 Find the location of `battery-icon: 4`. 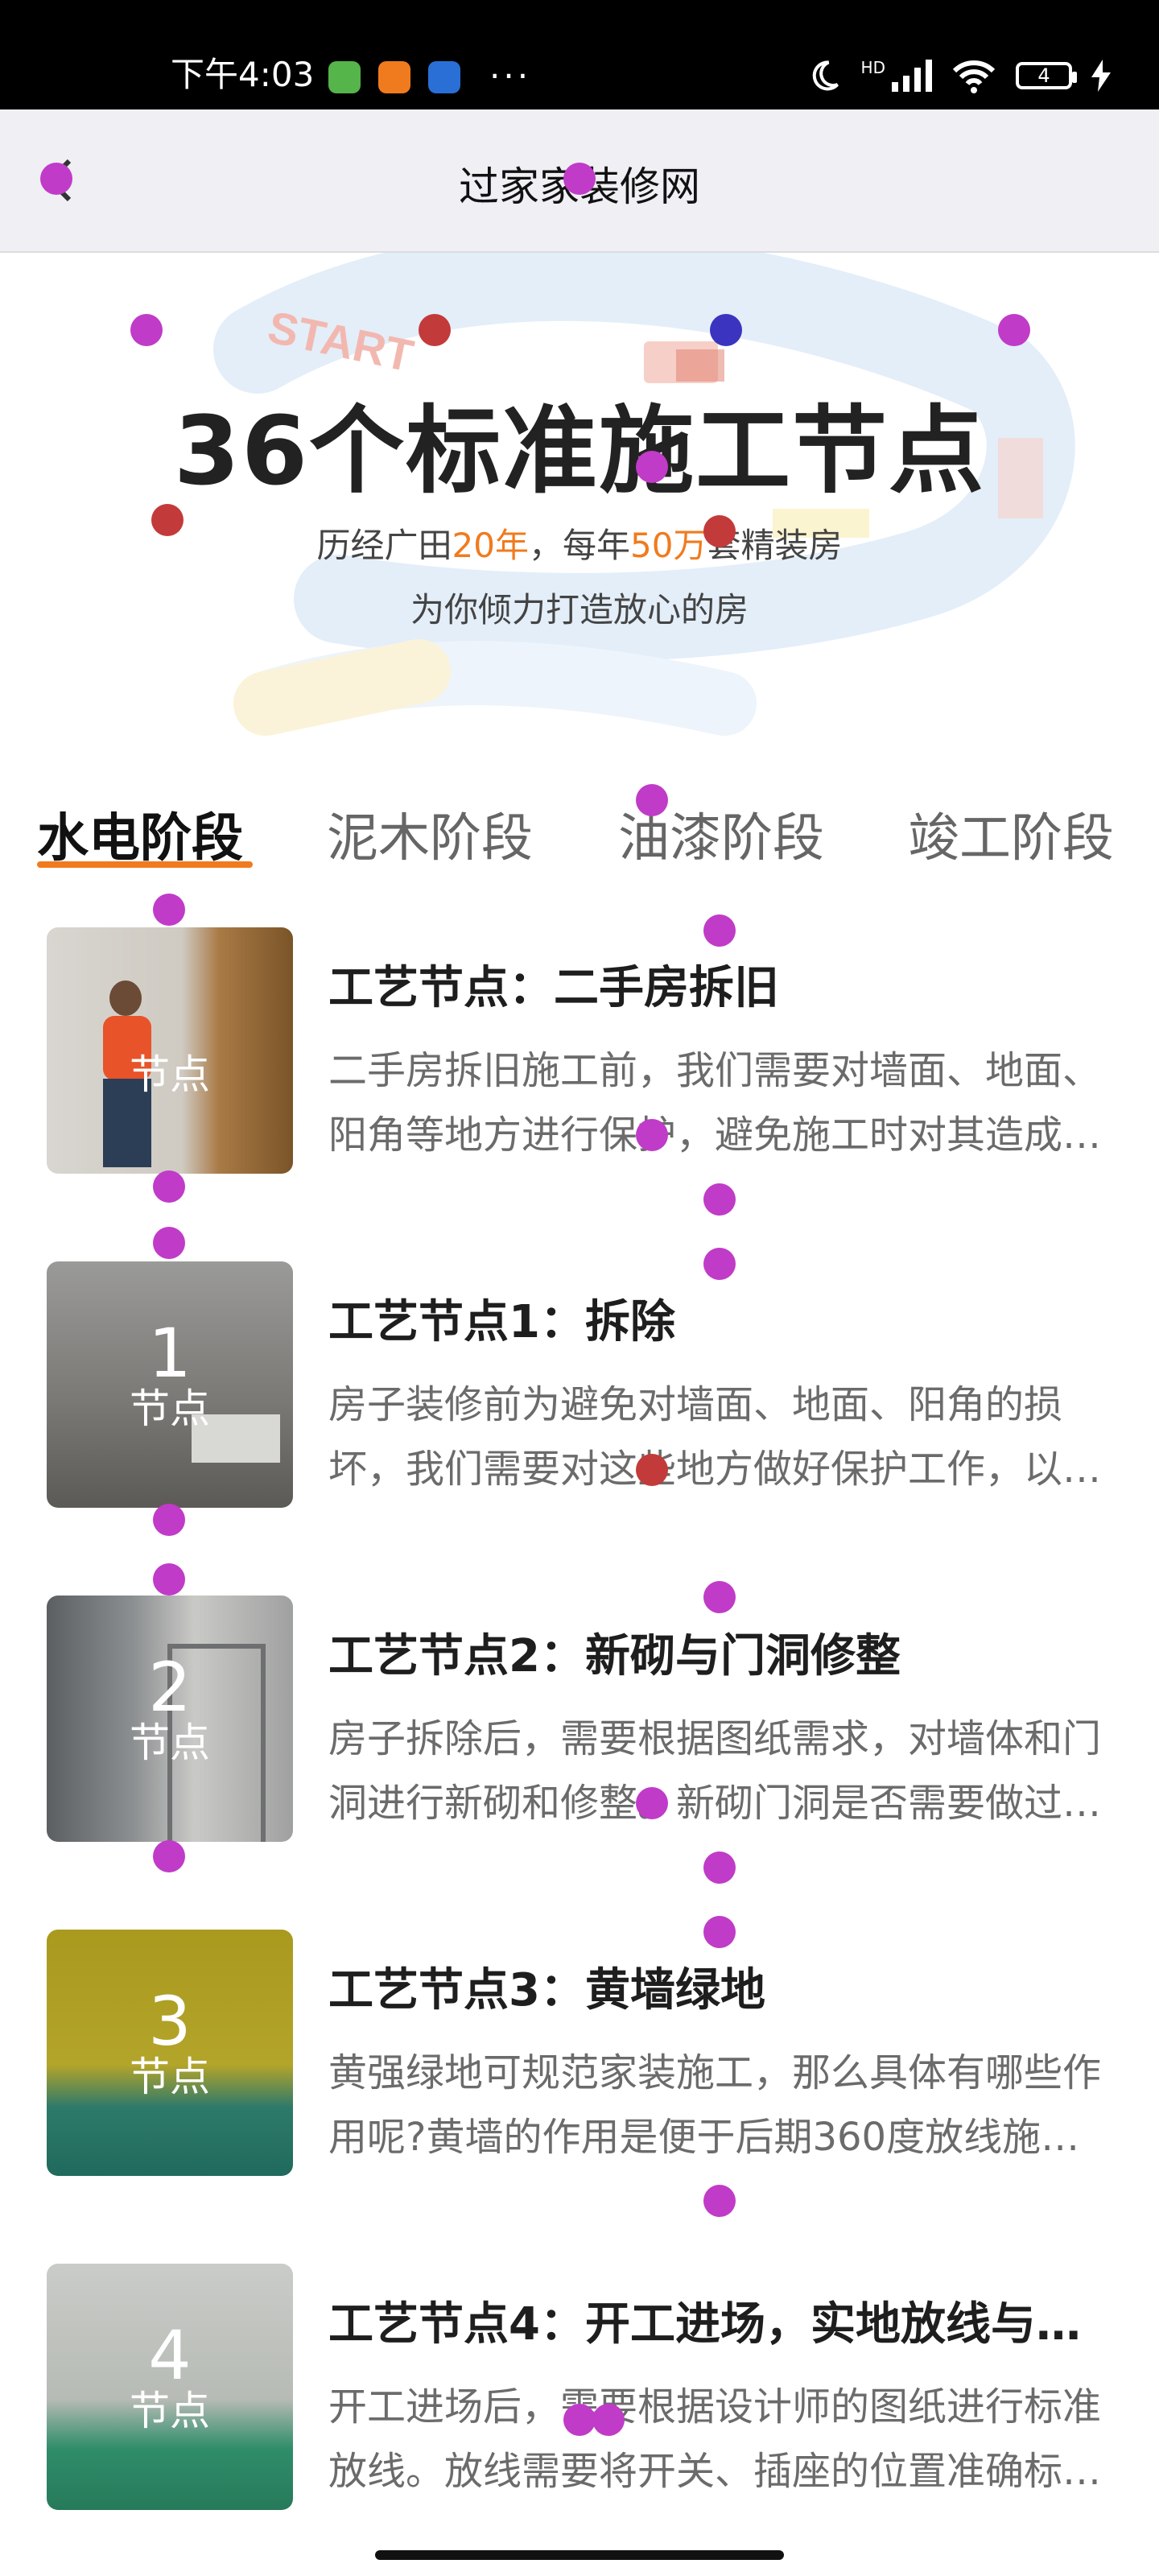

battery-icon: 4 is located at coordinates (1046, 75).